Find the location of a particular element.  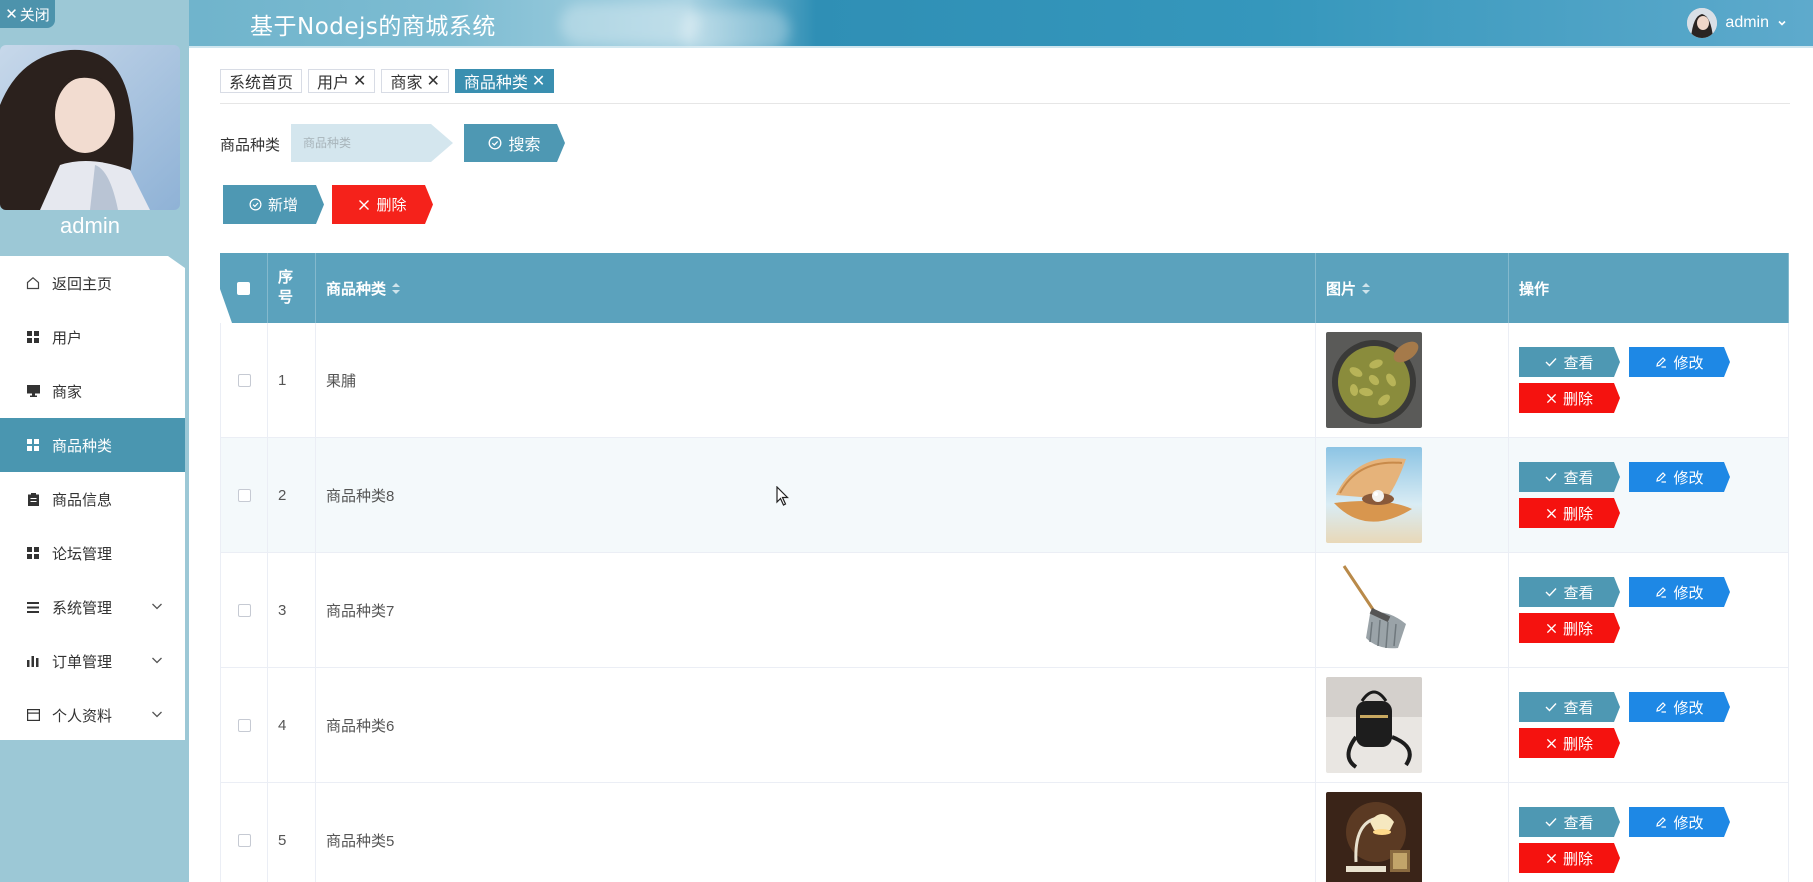

row-index: 1 is located at coordinates (292, 380).